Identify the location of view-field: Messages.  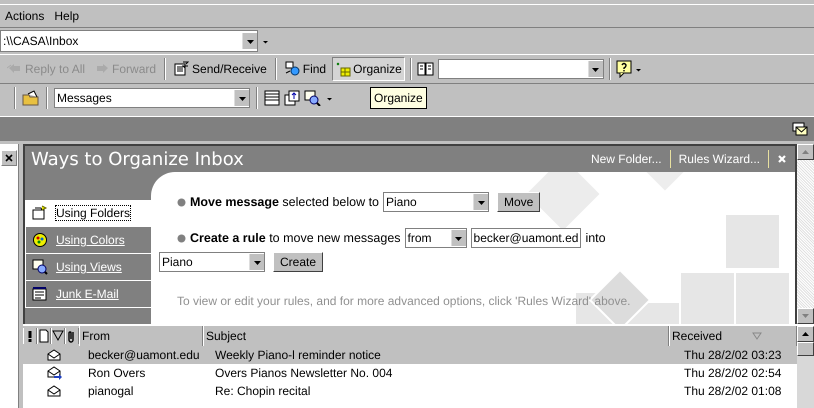
(152, 98).